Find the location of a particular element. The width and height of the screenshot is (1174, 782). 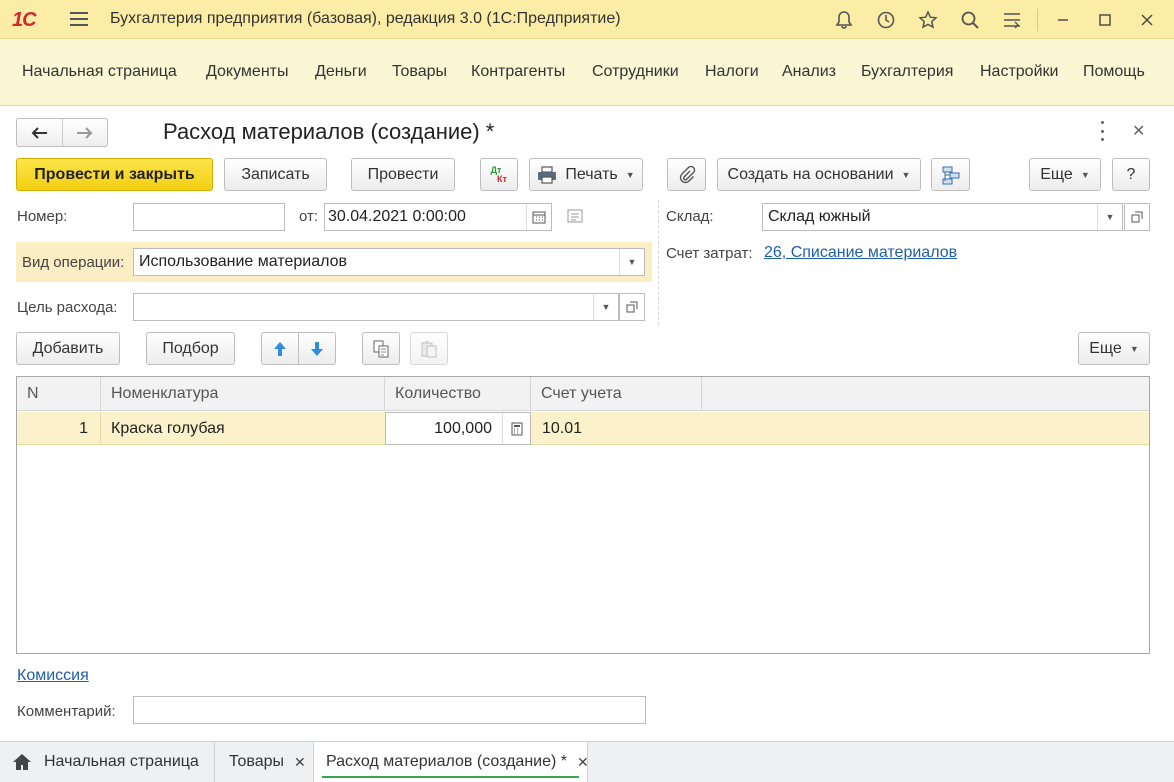

operation-label: Вид операции: is located at coordinates (73, 262).